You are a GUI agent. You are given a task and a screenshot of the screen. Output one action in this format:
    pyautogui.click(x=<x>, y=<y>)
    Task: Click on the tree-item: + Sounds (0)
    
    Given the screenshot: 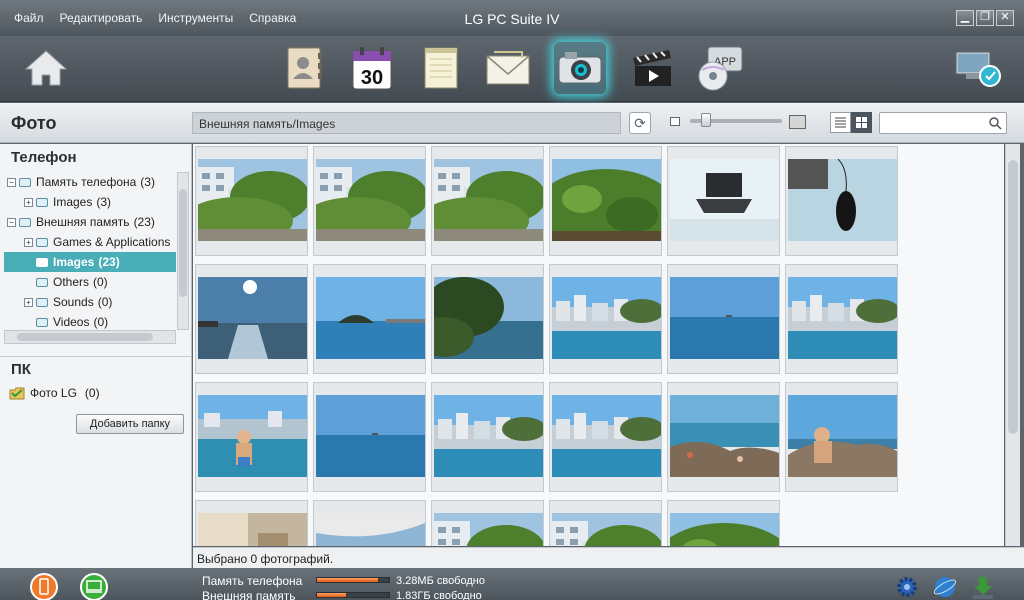 What is the action you would take?
    pyautogui.click(x=90, y=302)
    